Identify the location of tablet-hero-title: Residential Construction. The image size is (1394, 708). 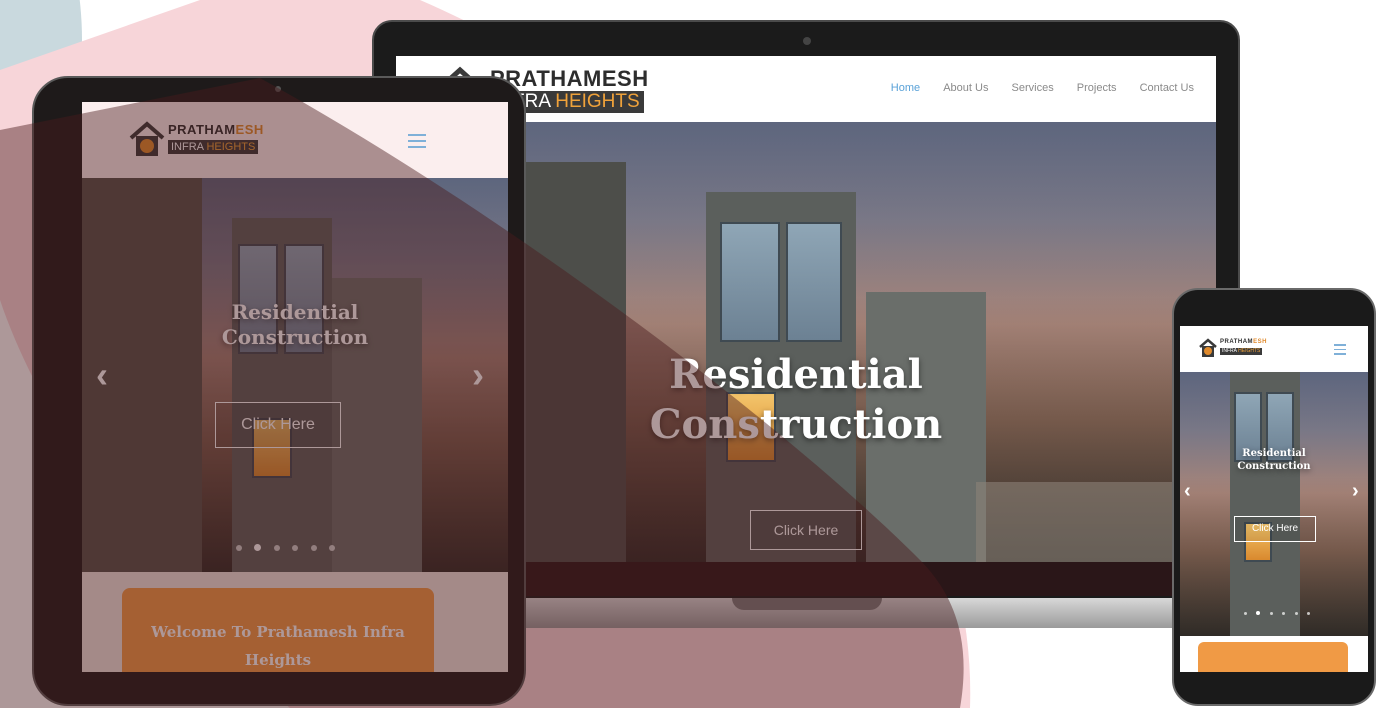
(295, 325).